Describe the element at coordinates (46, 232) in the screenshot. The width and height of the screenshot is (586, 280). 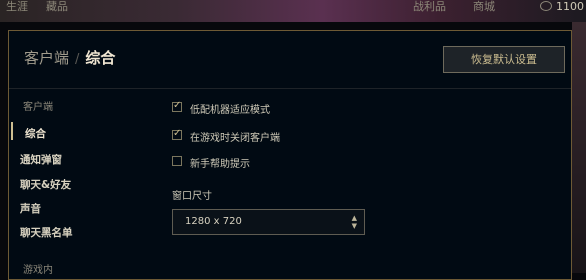
I see `sidebar-item-blocklist: 聊天黑名单` at that location.